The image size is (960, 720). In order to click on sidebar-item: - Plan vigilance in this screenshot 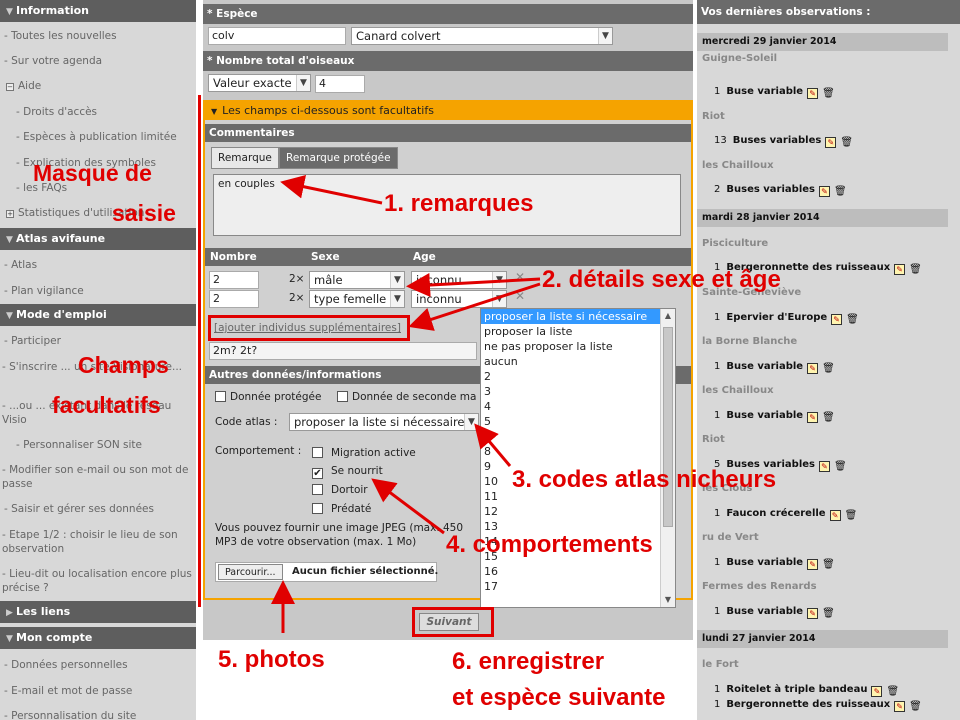, I will do `click(100, 291)`.